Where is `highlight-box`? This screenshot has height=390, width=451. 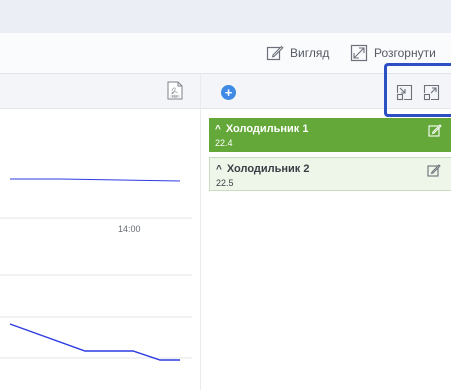
highlight-box is located at coordinates (417, 90).